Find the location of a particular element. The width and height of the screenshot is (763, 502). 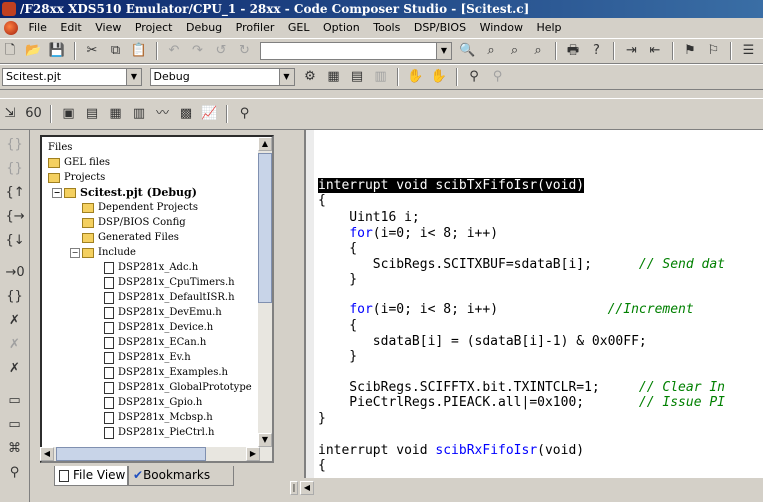

probe-point-icon: ⚲ is located at coordinates (474, 77).